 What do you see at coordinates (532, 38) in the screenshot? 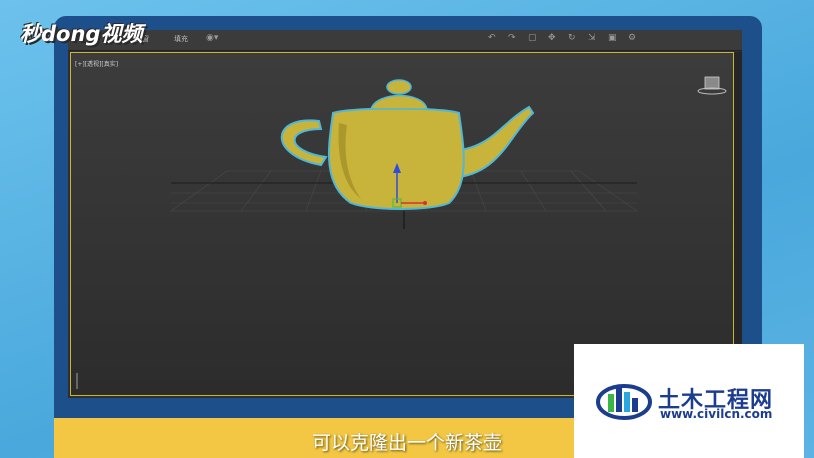
I see `select-icon: ▢` at bounding box center [532, 38].